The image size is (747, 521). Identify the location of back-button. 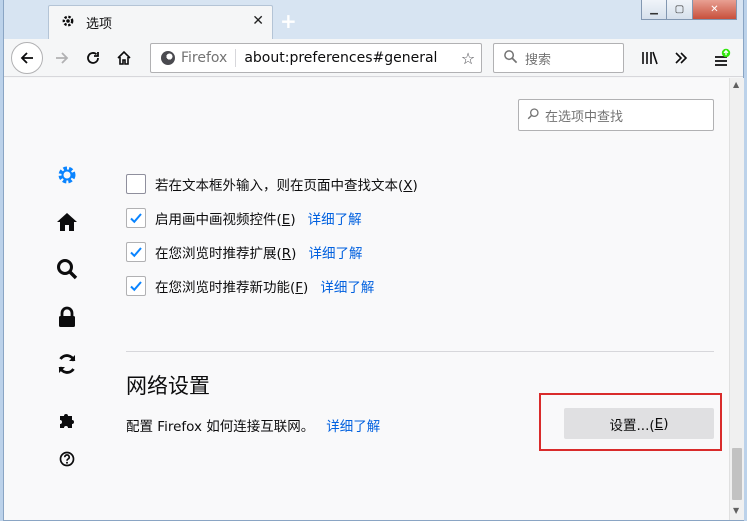
(27, 58).